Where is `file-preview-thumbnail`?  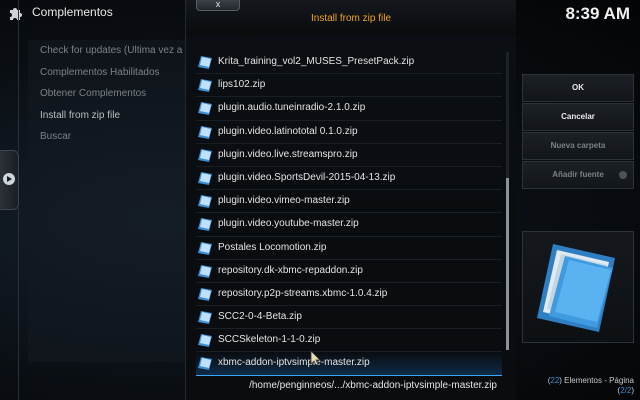 file-preview-thumbnail is located at coordinates (578, 287).